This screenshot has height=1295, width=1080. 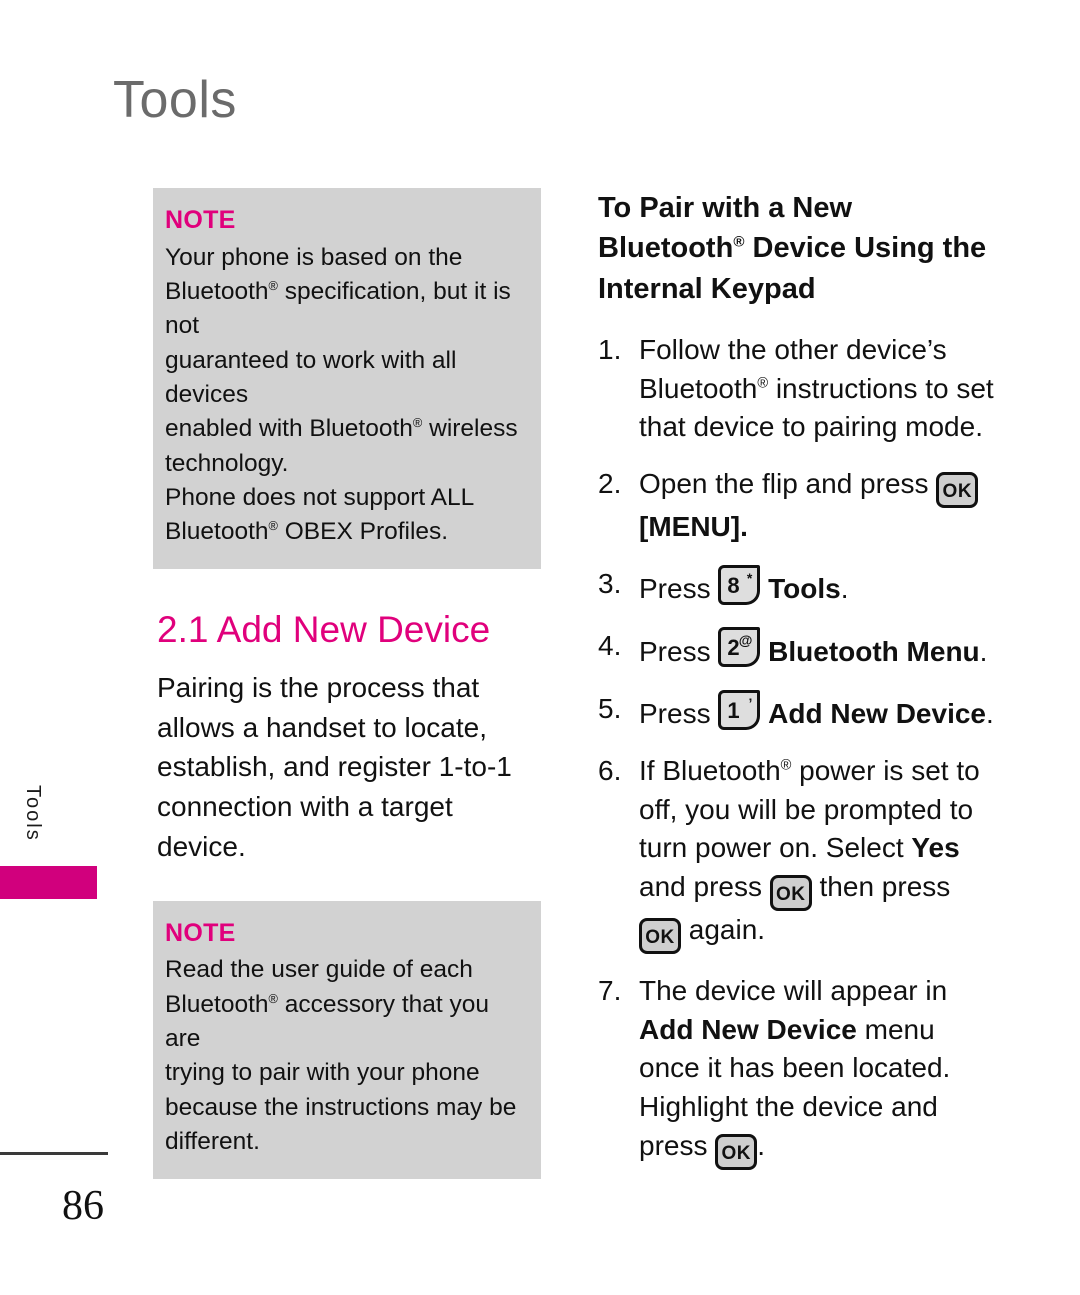 I want to click on step-bold-term: Yes, so click(x=935, y=848).